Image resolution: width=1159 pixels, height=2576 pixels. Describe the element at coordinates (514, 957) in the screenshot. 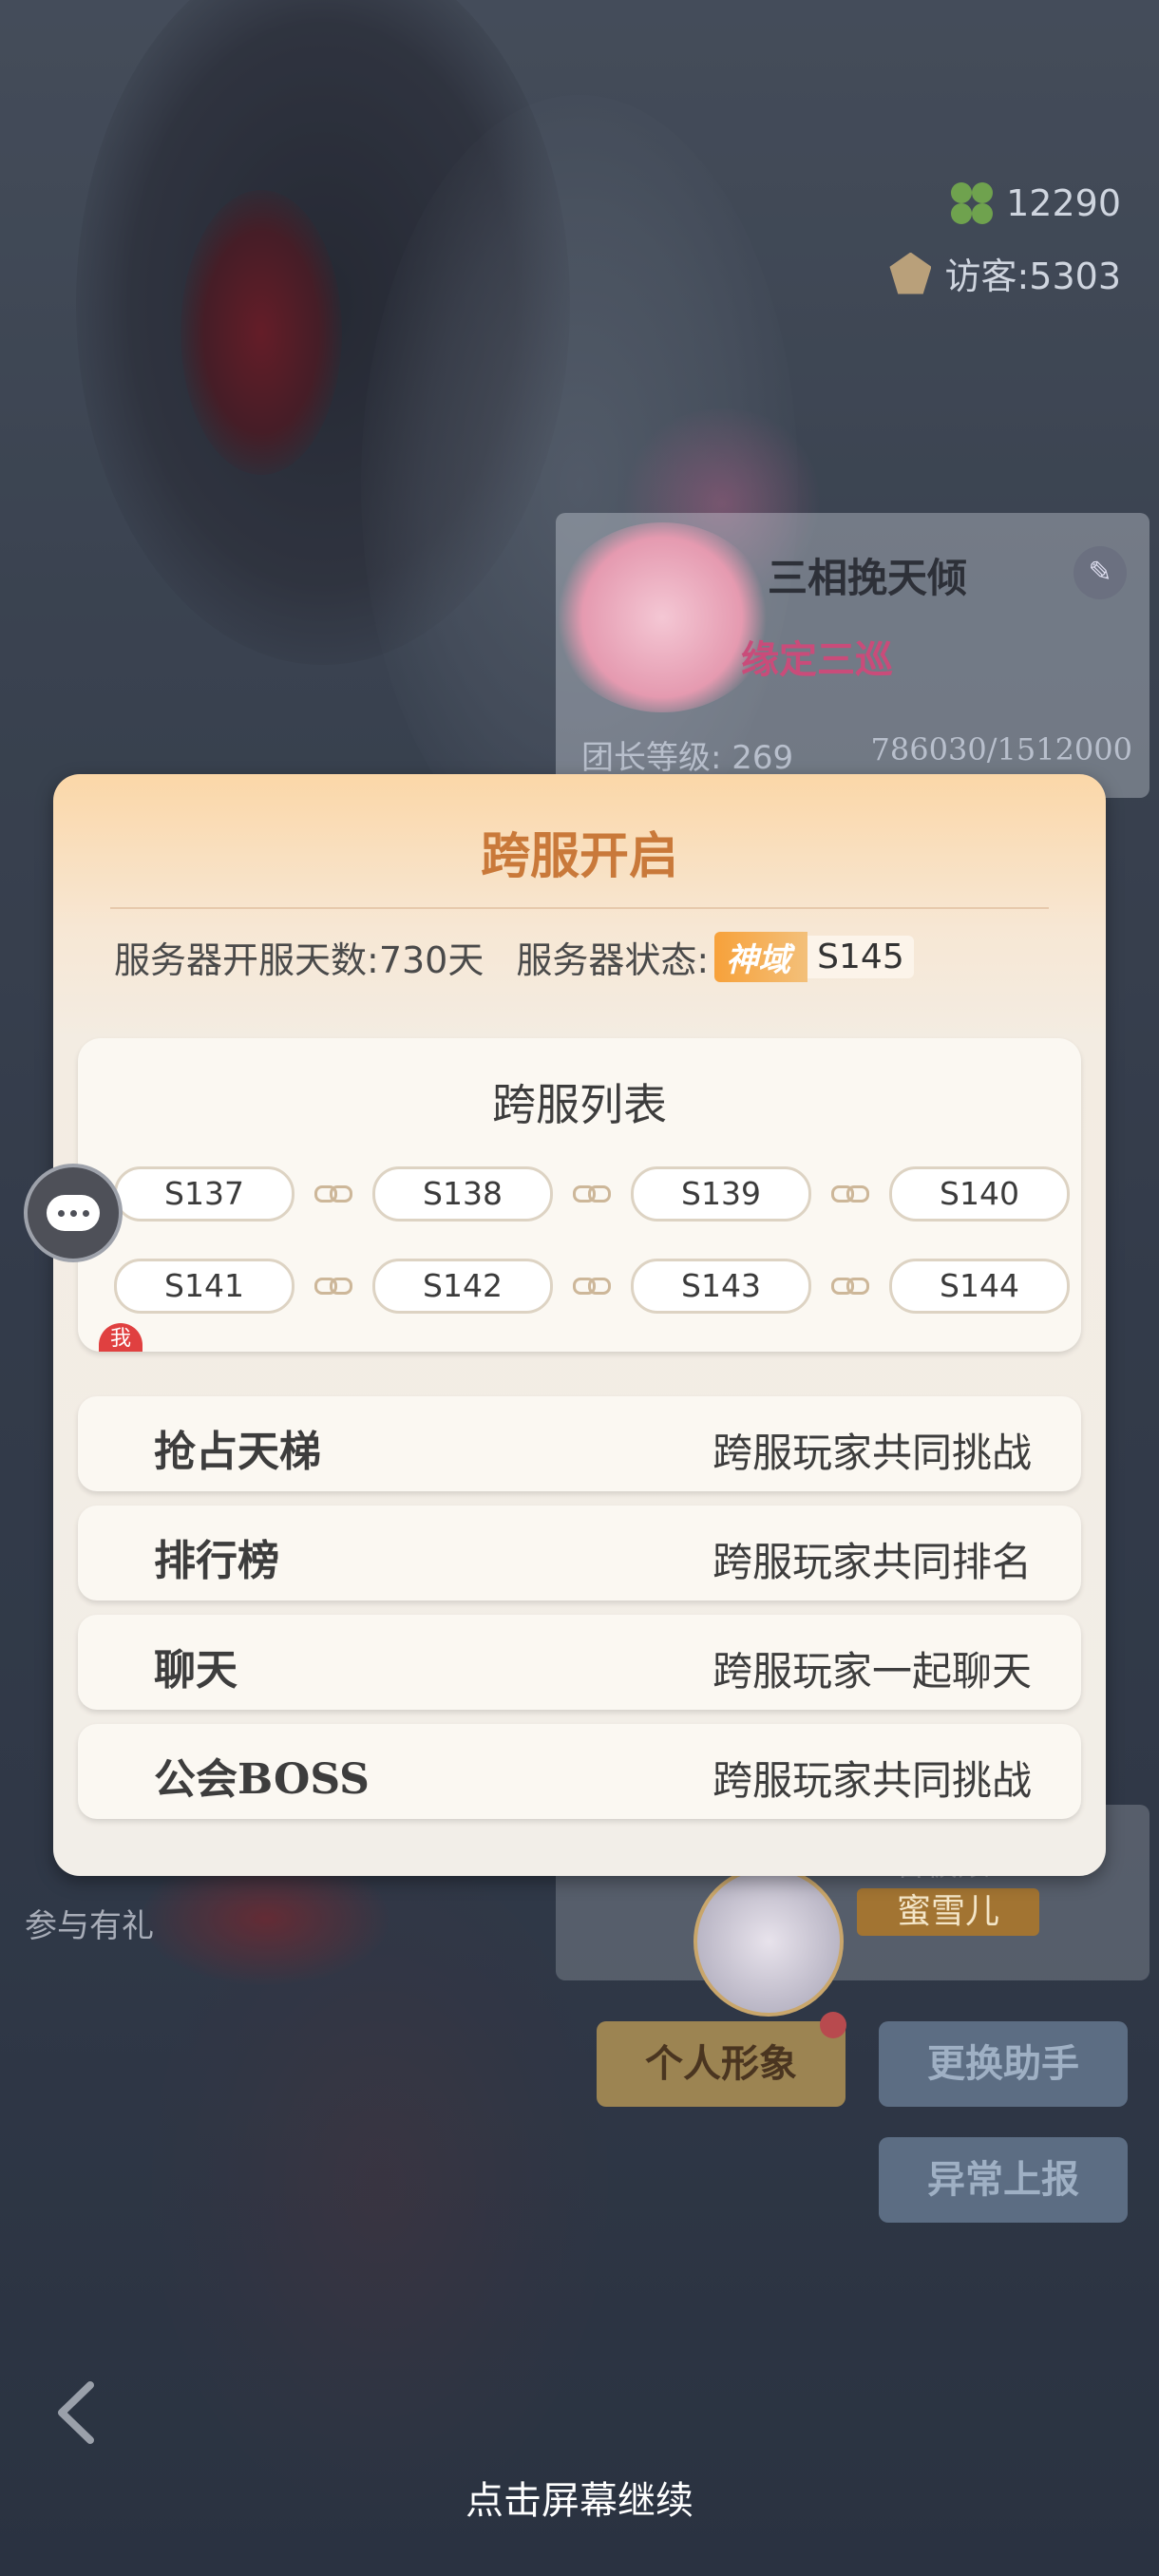

I see `server-info-line: 服务器开服天数: 730天 服务器状态: 神域 S145` at that location.